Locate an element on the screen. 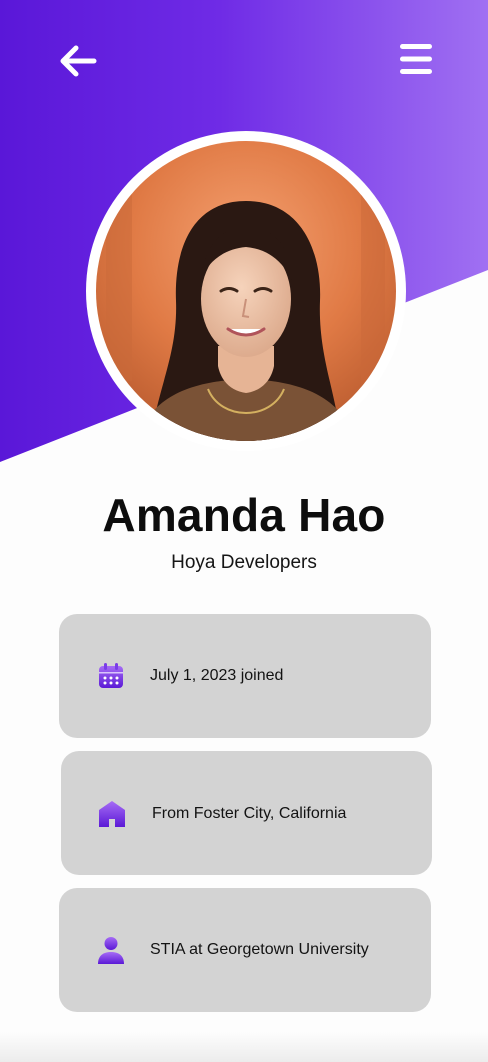 The height and width of the screenshot is (1062, 488). back-button is located at coordinates (77, 61).